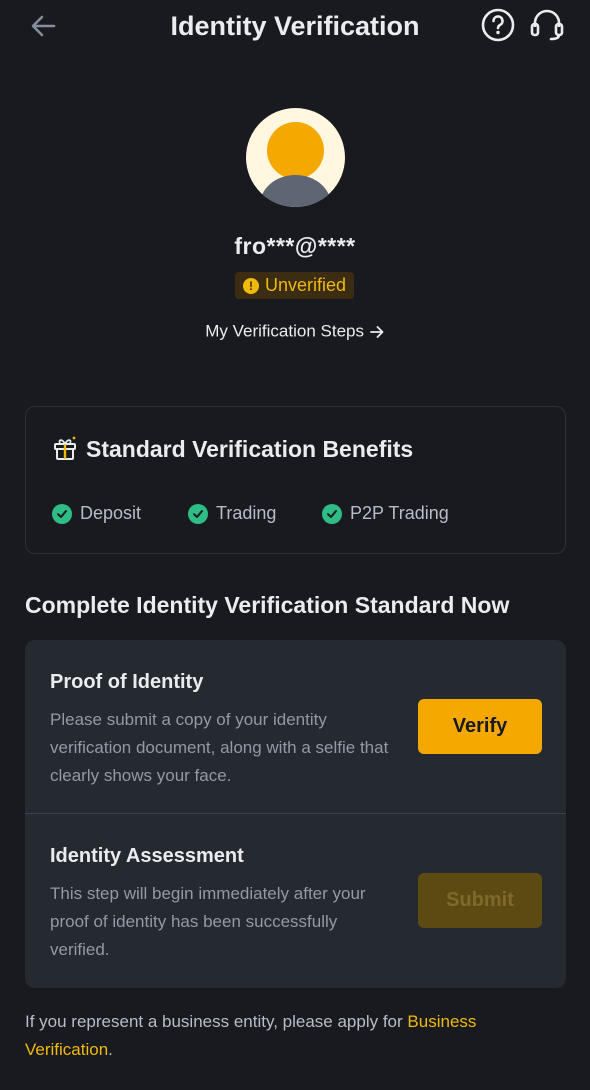 The width and height of the screenshot is (590, 1090). I want to click on status-badge: ! Unverified, so click(295, 285).